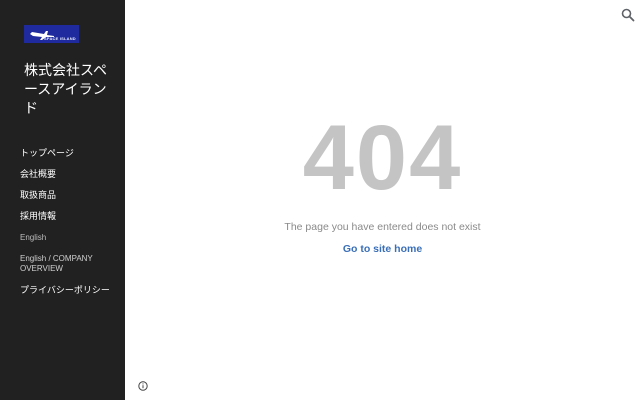  Describe the element at coordinates (51, 34) in the screenshot. I see `site-logo: SPACE ISLAND` at that location.